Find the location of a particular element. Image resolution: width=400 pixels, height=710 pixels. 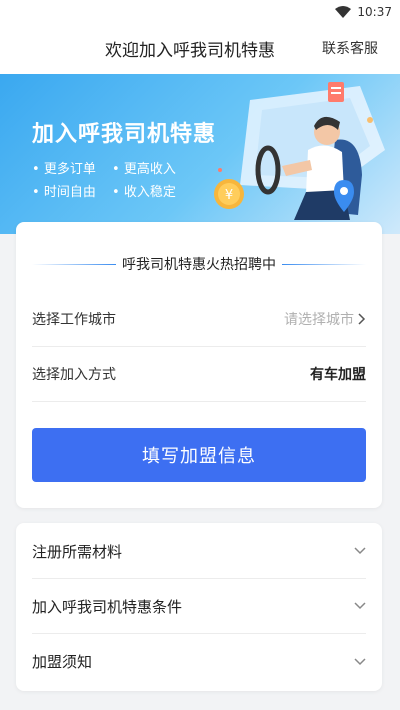

banner-perks: 更多订单 更高收入 时间自由 收入稳定 is located at coordinates (117, 179).